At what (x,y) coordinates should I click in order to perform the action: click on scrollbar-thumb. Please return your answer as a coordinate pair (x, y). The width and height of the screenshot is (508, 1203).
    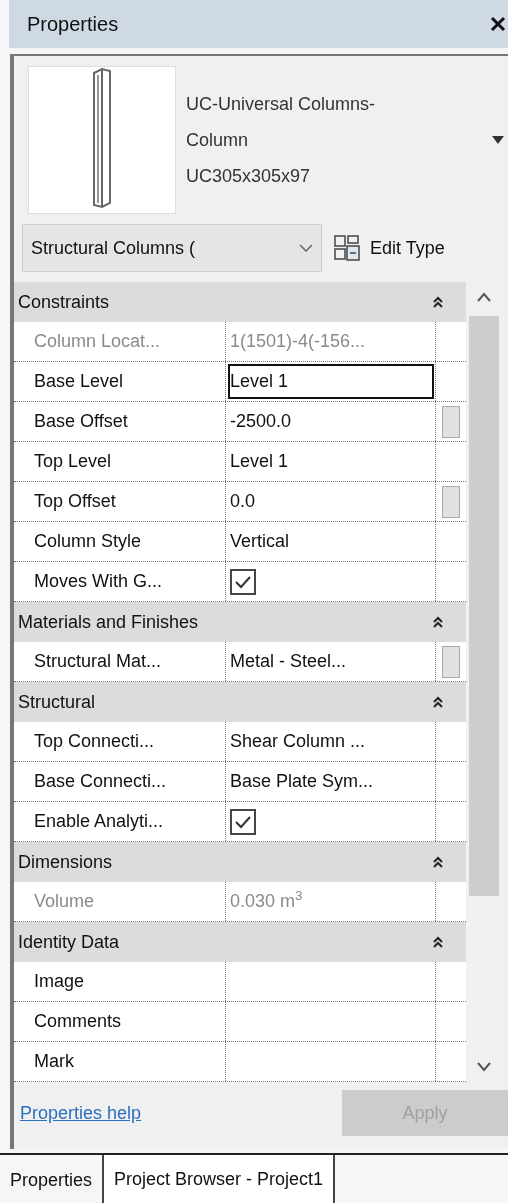
    Looking at the image, I should click on (484, 606).